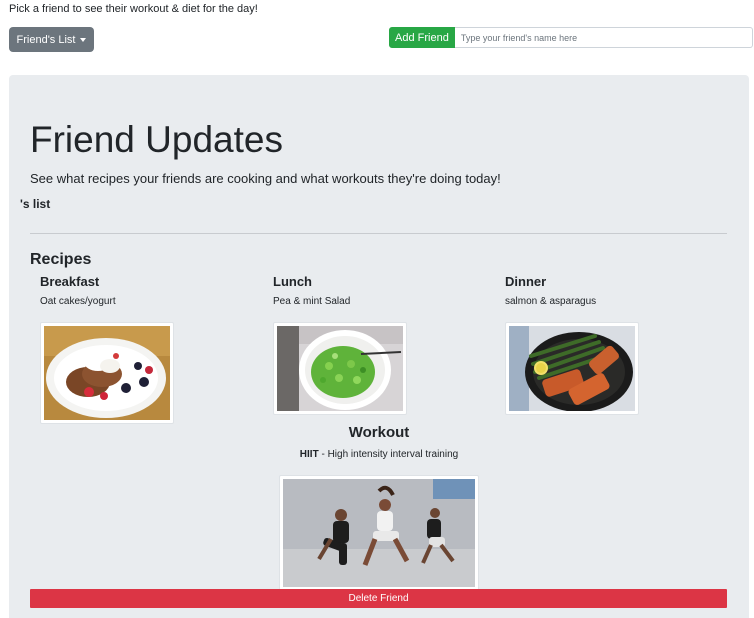  Describe the element at coordinates (150, 290) in the screenshot. I see `meal-breakfast: Breakfast Oat cakes/yogurt` at that location.